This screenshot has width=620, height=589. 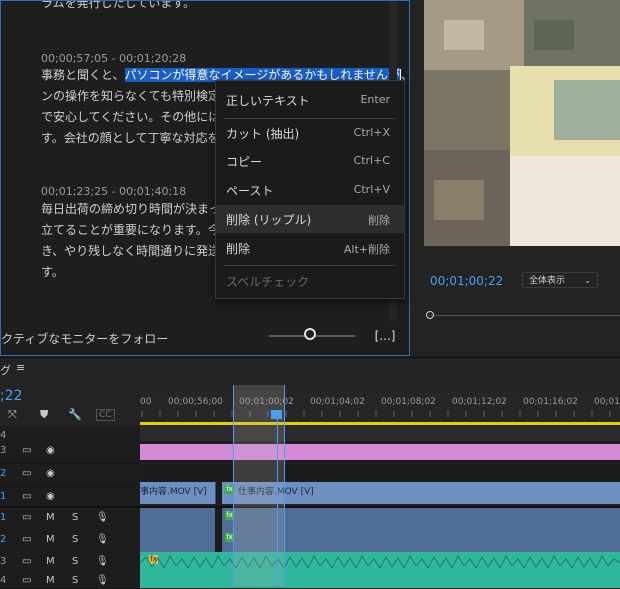 I want to click on snap-icon: ⤧, so click(x=12, y=415).